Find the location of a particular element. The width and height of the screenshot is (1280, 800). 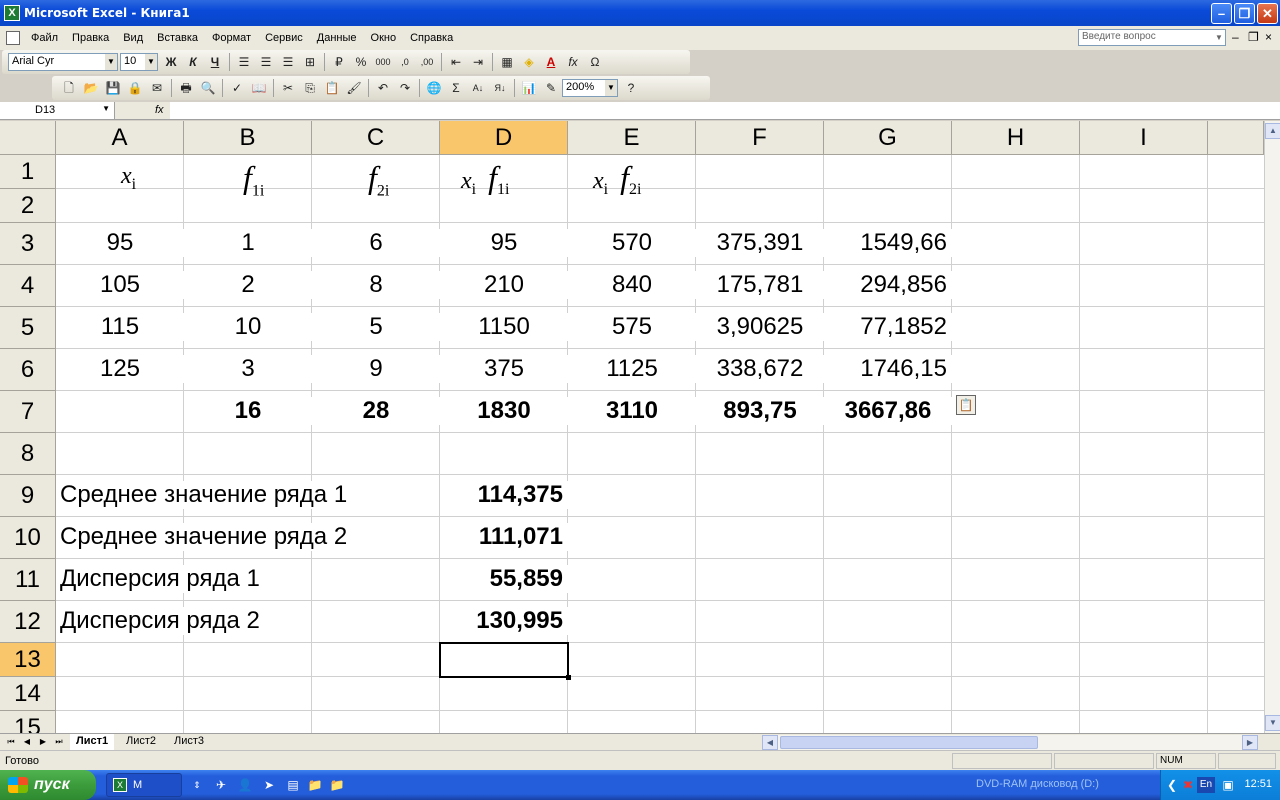

menu-help: Справка is located at coordinates (431, 38).